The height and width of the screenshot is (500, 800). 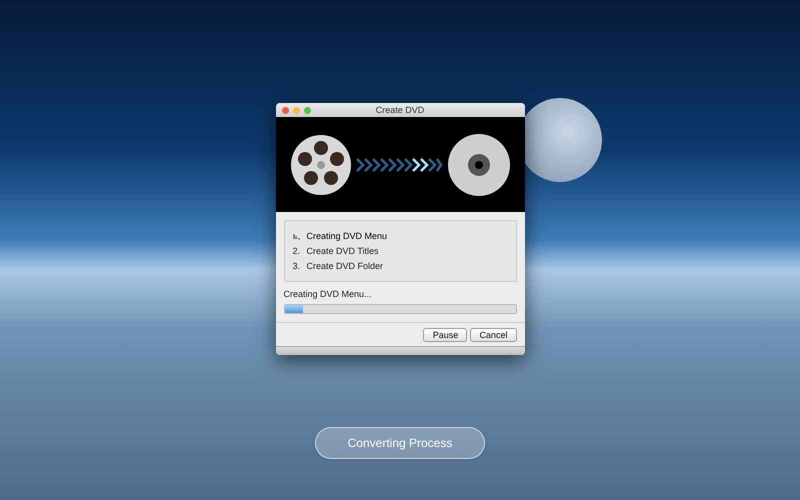 I want to click on minimize-button, so click(x=296, y=110).